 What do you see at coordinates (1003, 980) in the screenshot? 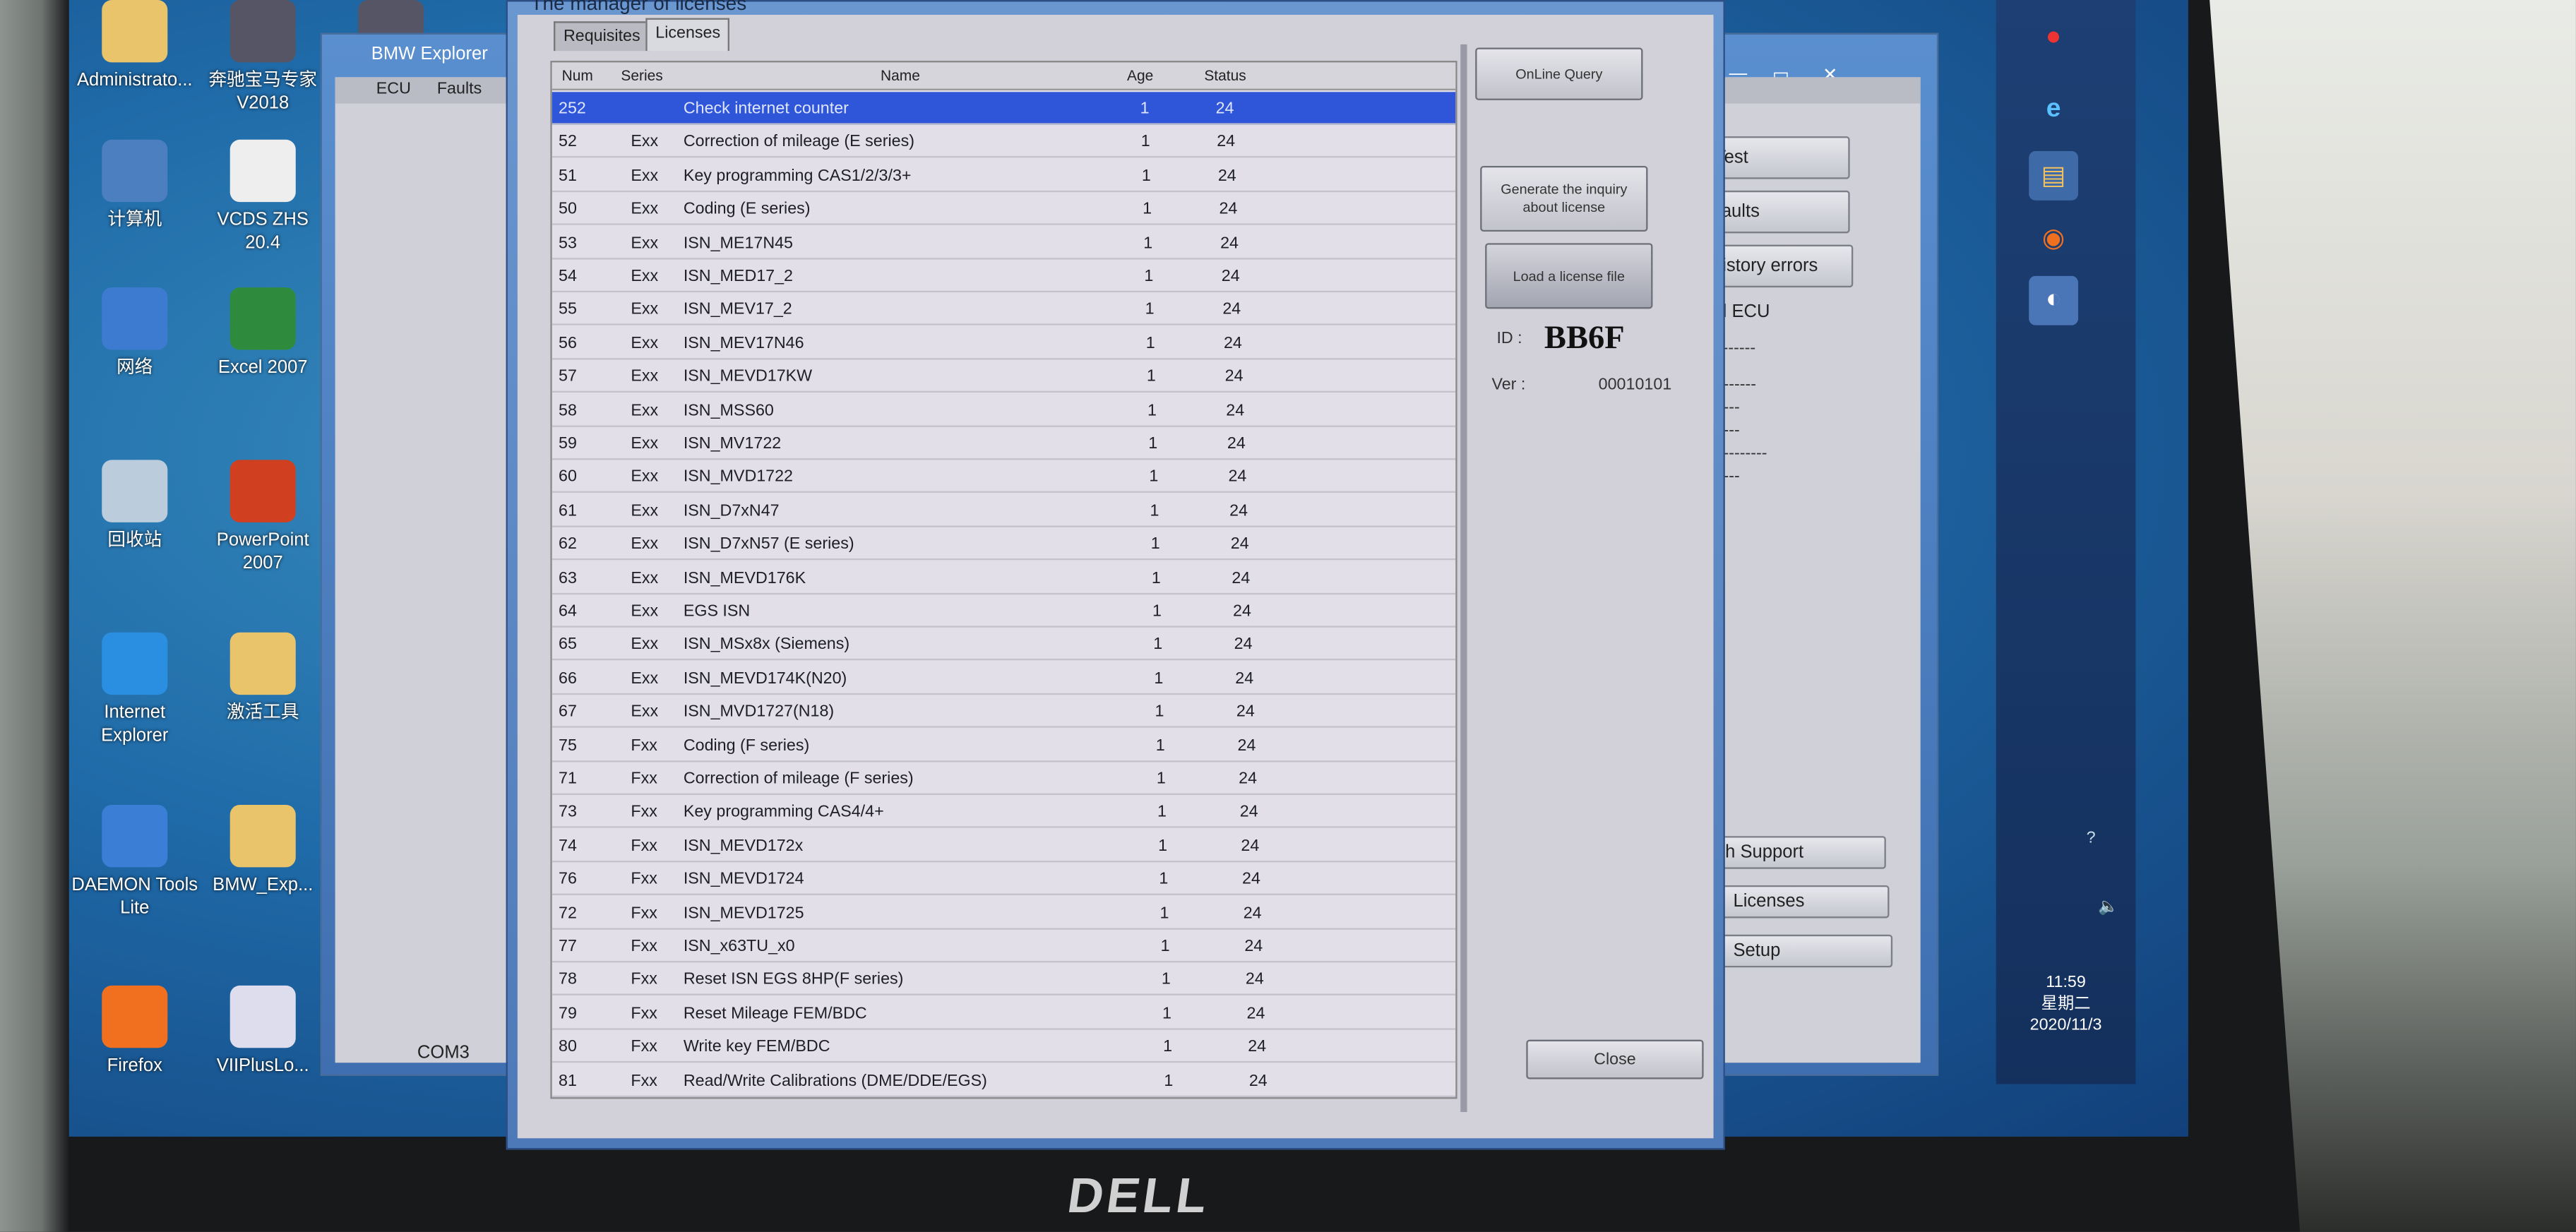
I see `table-row: 78 Fxx Reset ISN EGS 8HP(F series) 1 24` at bounding box center [1003, 980].